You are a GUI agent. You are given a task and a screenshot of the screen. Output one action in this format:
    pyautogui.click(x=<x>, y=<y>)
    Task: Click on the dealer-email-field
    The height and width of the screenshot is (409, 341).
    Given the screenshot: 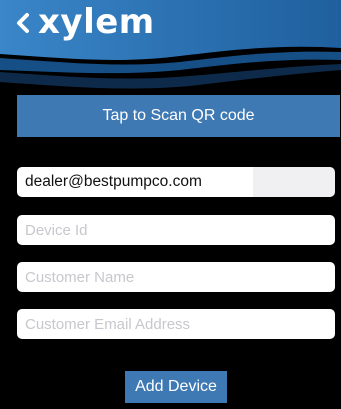 What is the action you would take?
    pyautogui.click(x=176, y=182)
    